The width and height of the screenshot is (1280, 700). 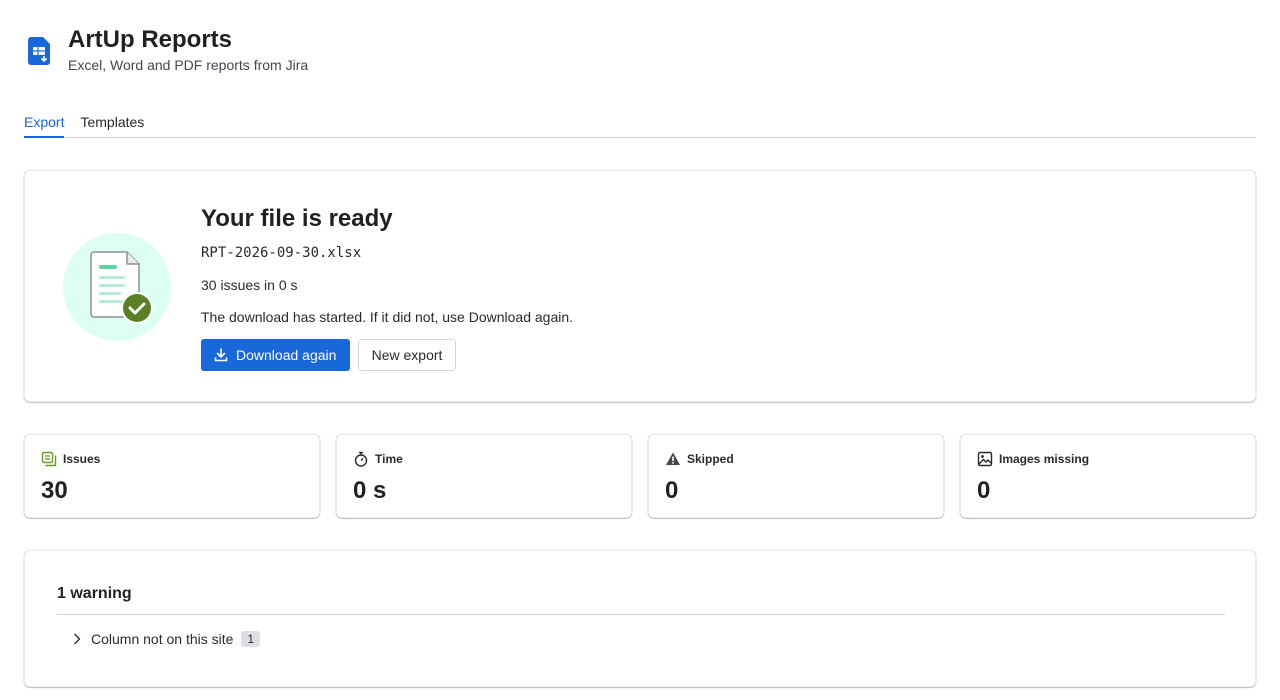 I want to click on warning-count-badge: 1, so click(x=251, y=639).